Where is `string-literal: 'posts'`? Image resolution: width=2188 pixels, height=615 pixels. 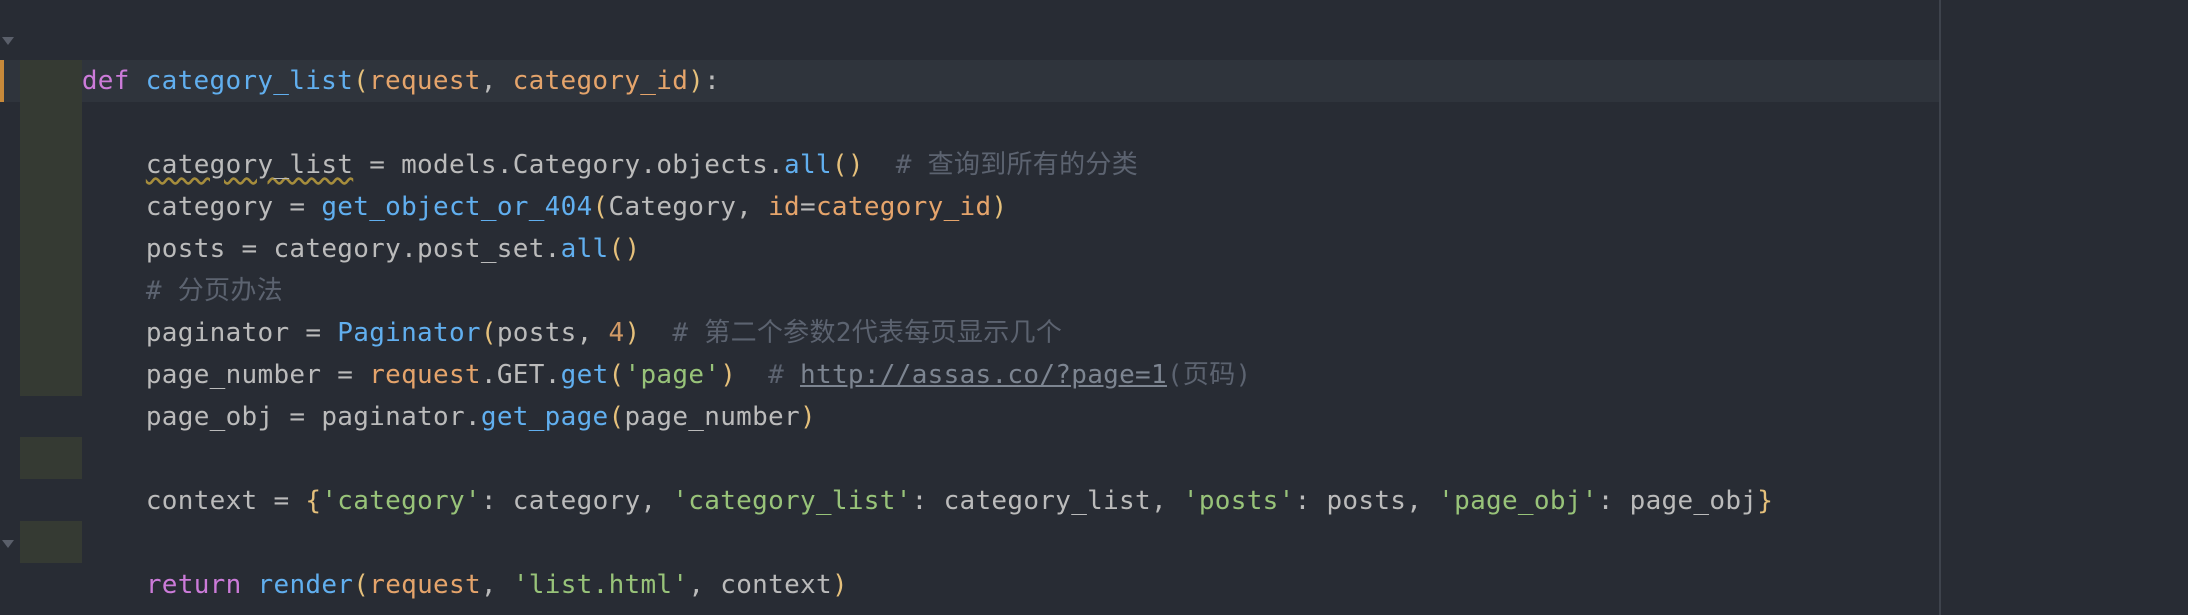
string-literal: 'posts' is located at coordinates (1238, 501).